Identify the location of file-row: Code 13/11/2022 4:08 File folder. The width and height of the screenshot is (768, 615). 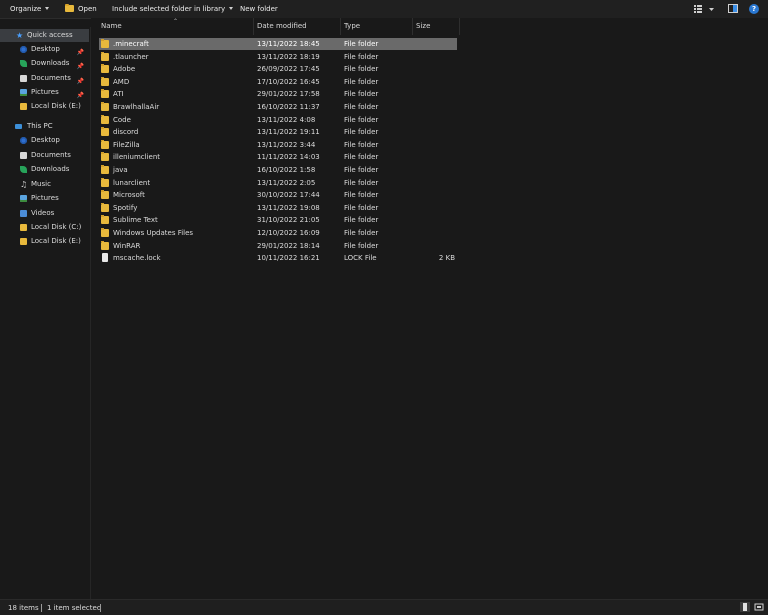
(278, 120).